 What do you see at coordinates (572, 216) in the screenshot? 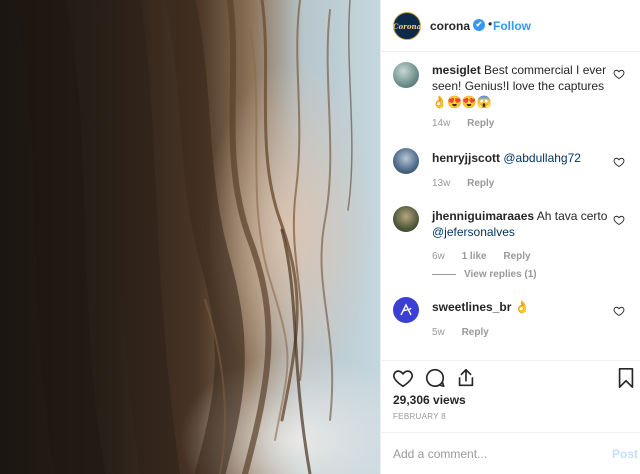
I see `comment-message: Ah tava certo` at bounding box center [572, 216].